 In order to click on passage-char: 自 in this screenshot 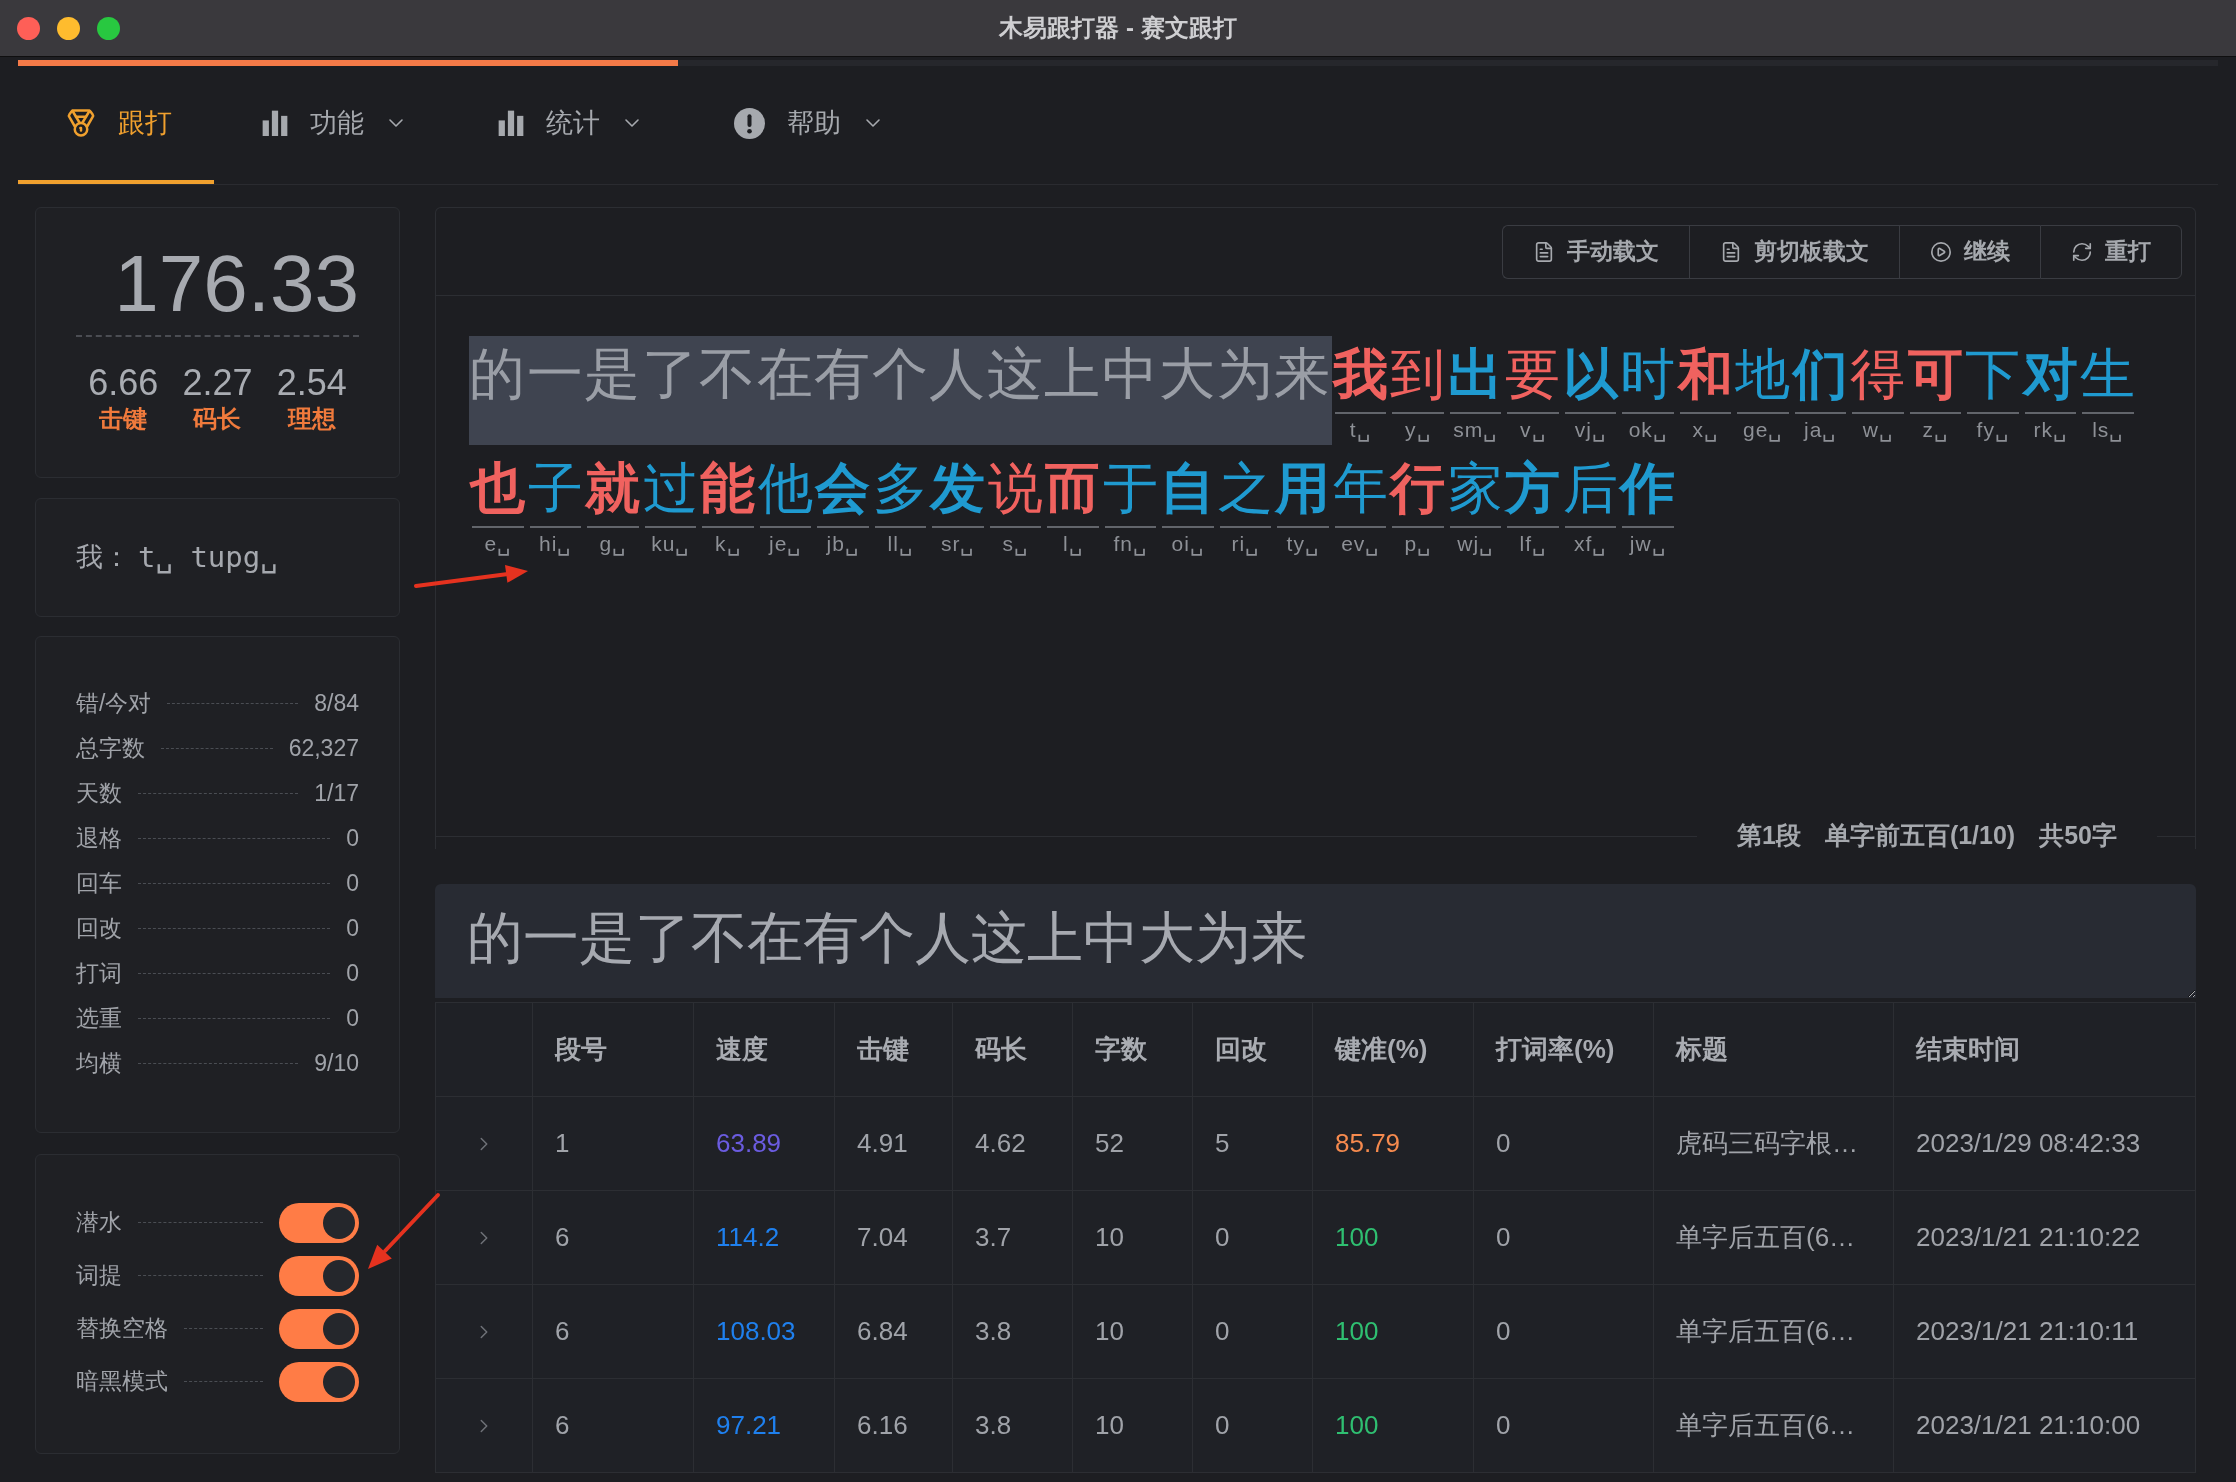, I will do `click(1188, 488)`.